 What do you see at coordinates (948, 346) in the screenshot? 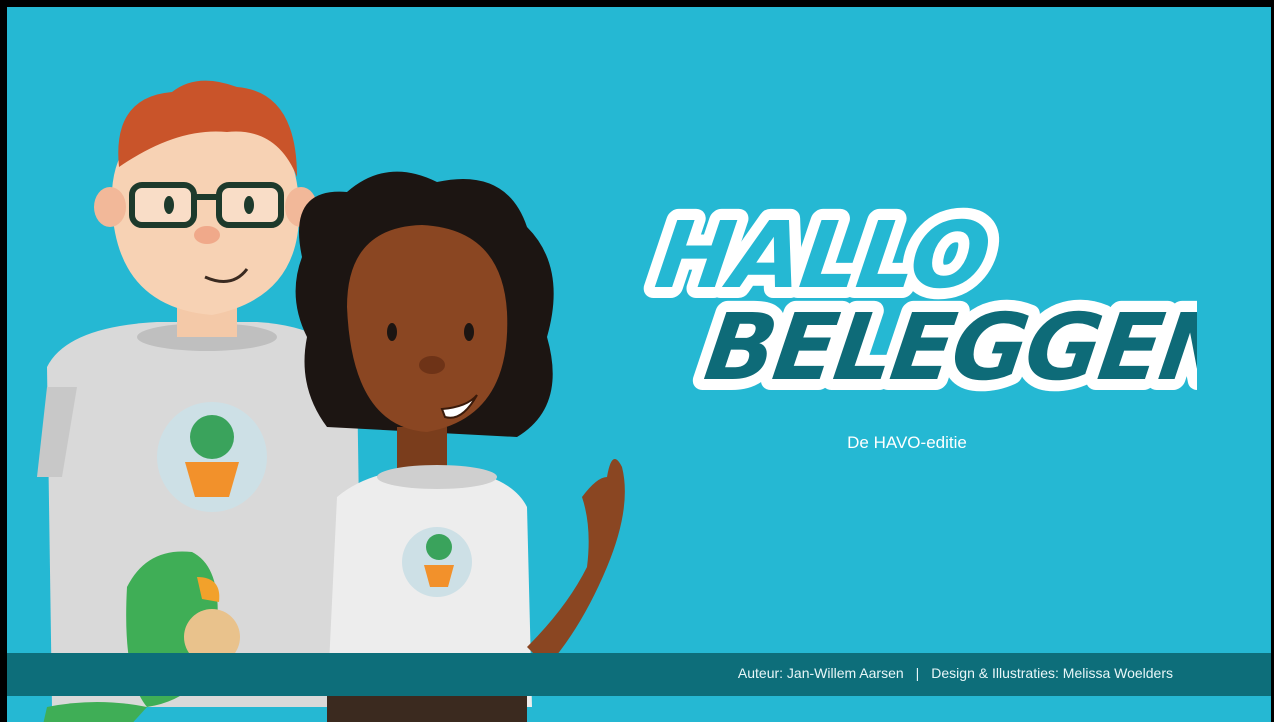
I see `logo-line2: BELEGGEN` at bounding box center [948, 346].